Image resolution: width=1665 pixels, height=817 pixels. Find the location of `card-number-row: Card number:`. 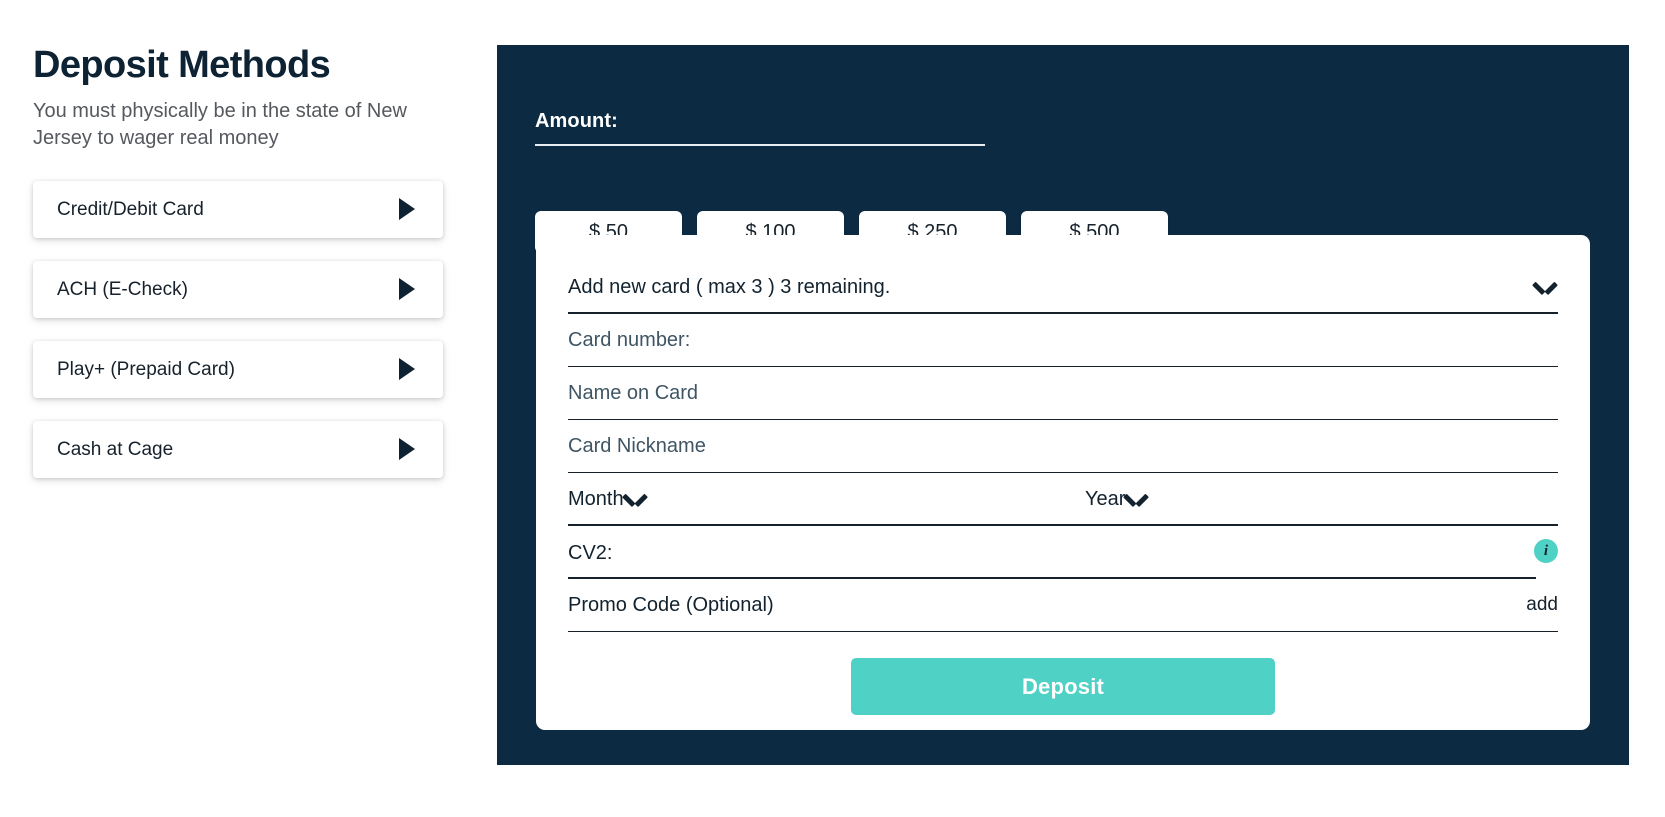

card-number-row: Card number: is located at coordinates (1063, 340).